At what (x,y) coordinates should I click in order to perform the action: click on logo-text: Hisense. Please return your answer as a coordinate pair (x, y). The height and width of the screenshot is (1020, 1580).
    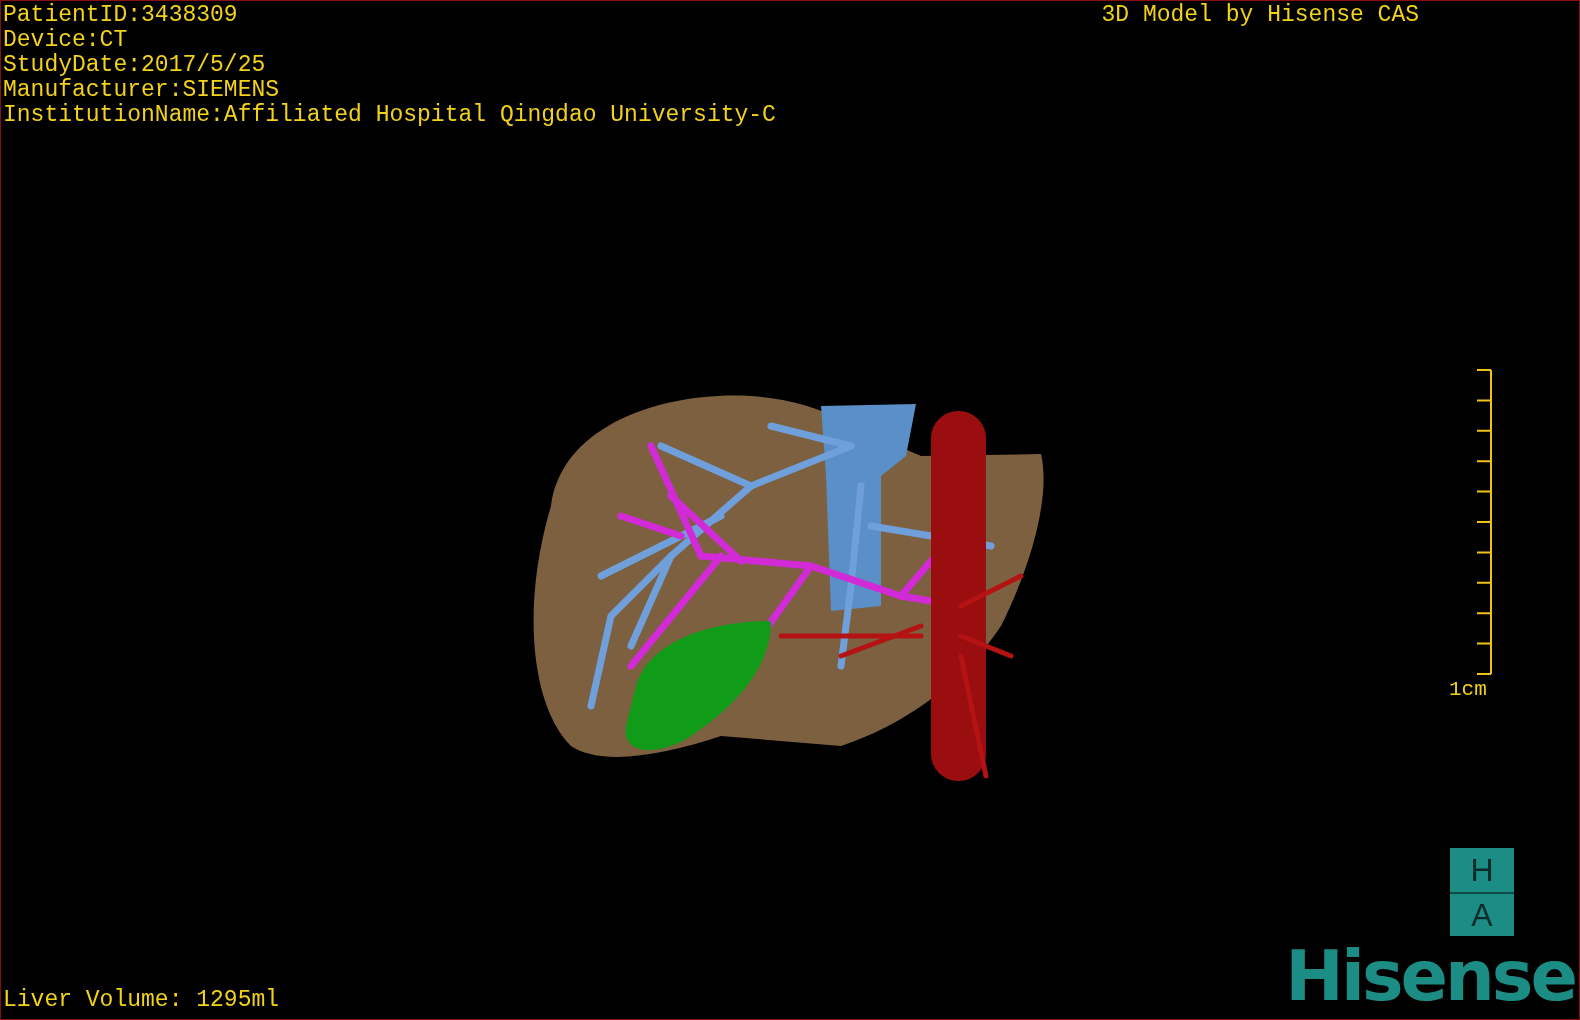
    Looking at the image, I should click on (1430, 976).